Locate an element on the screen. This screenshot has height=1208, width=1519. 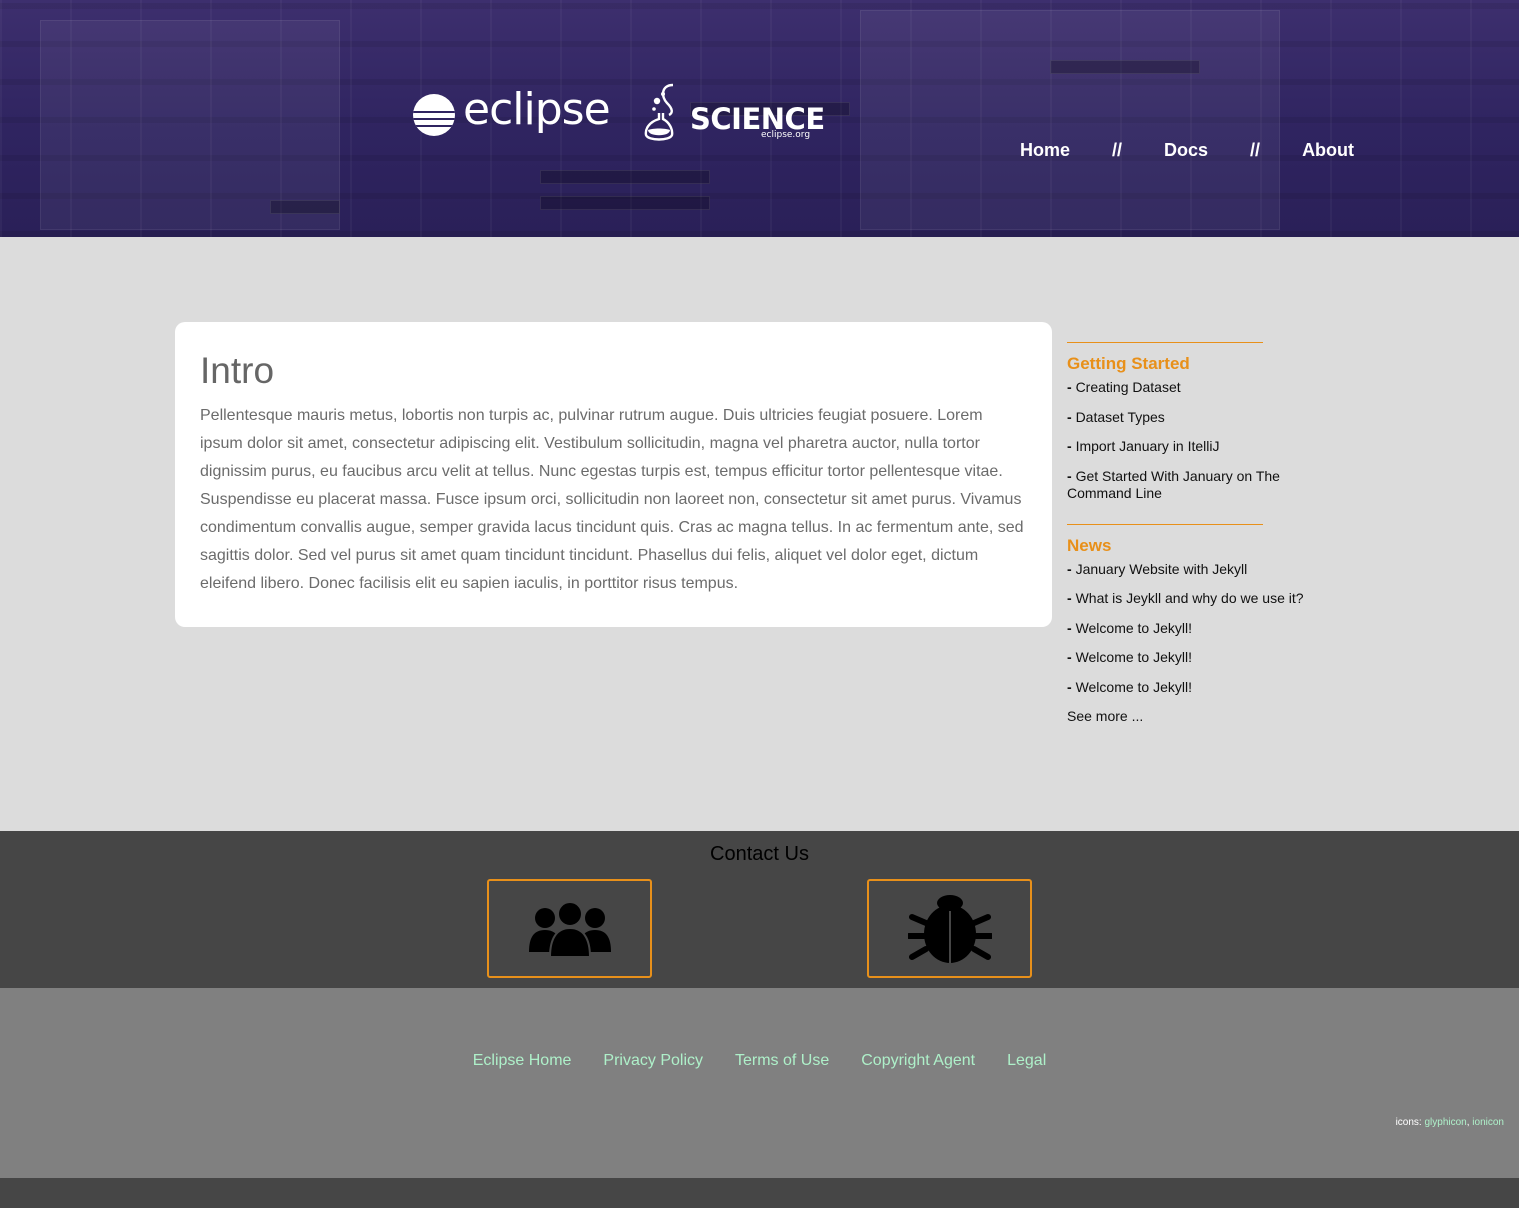
nav-docs: Docs is located at coordinates (1186, 150).